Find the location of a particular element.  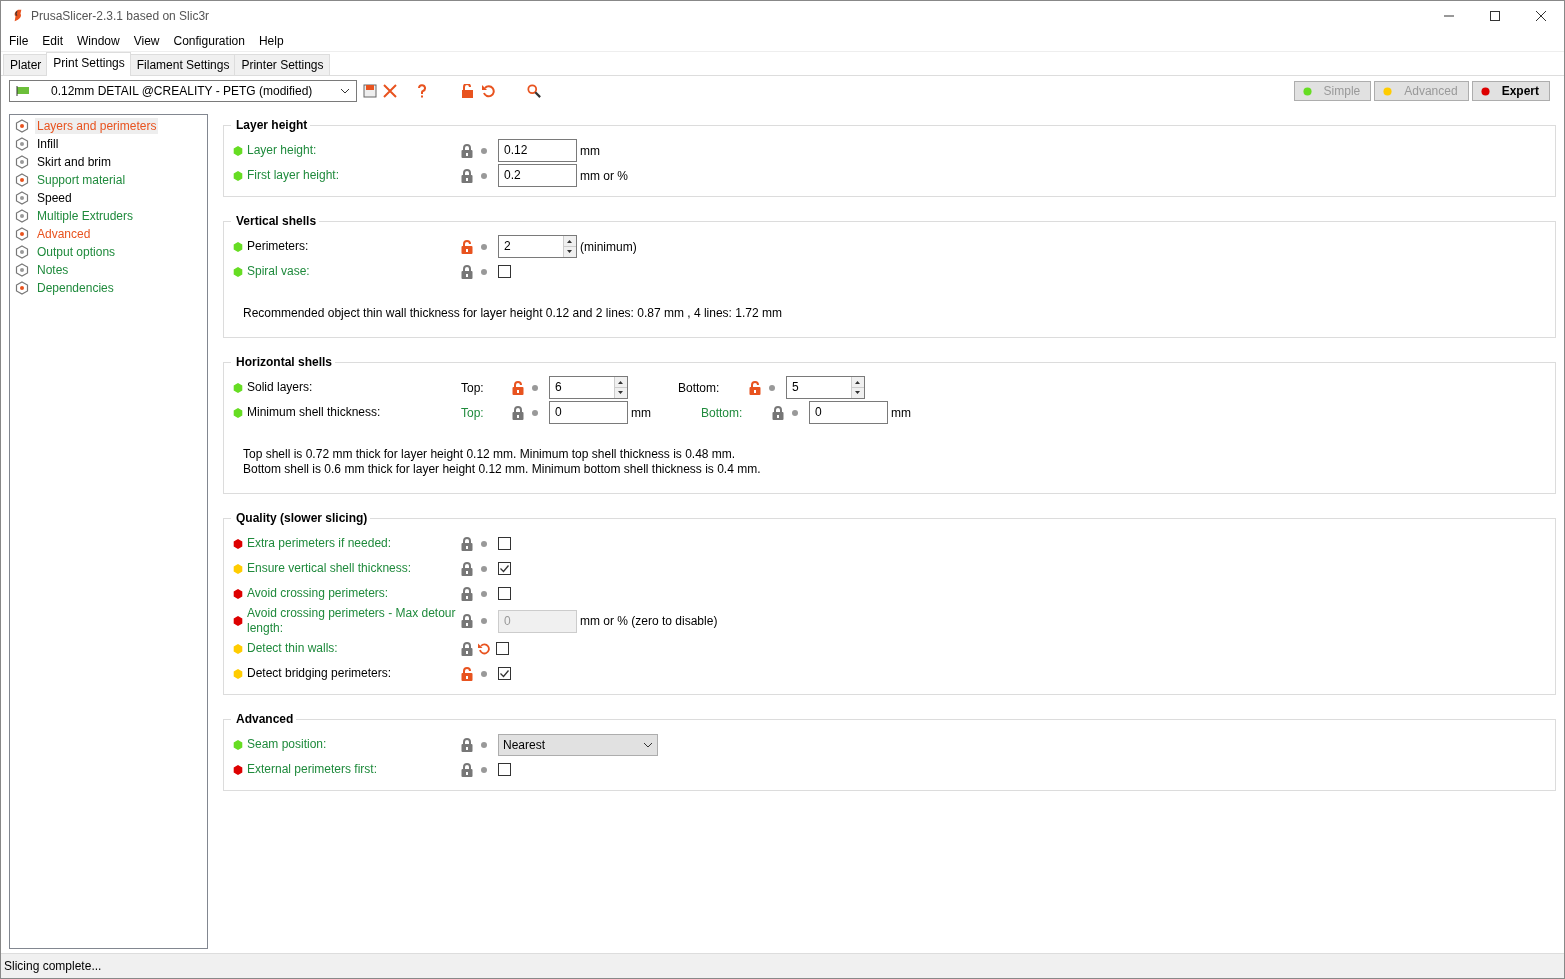

unit-label: mm or % is located at coordinates (604, 175).